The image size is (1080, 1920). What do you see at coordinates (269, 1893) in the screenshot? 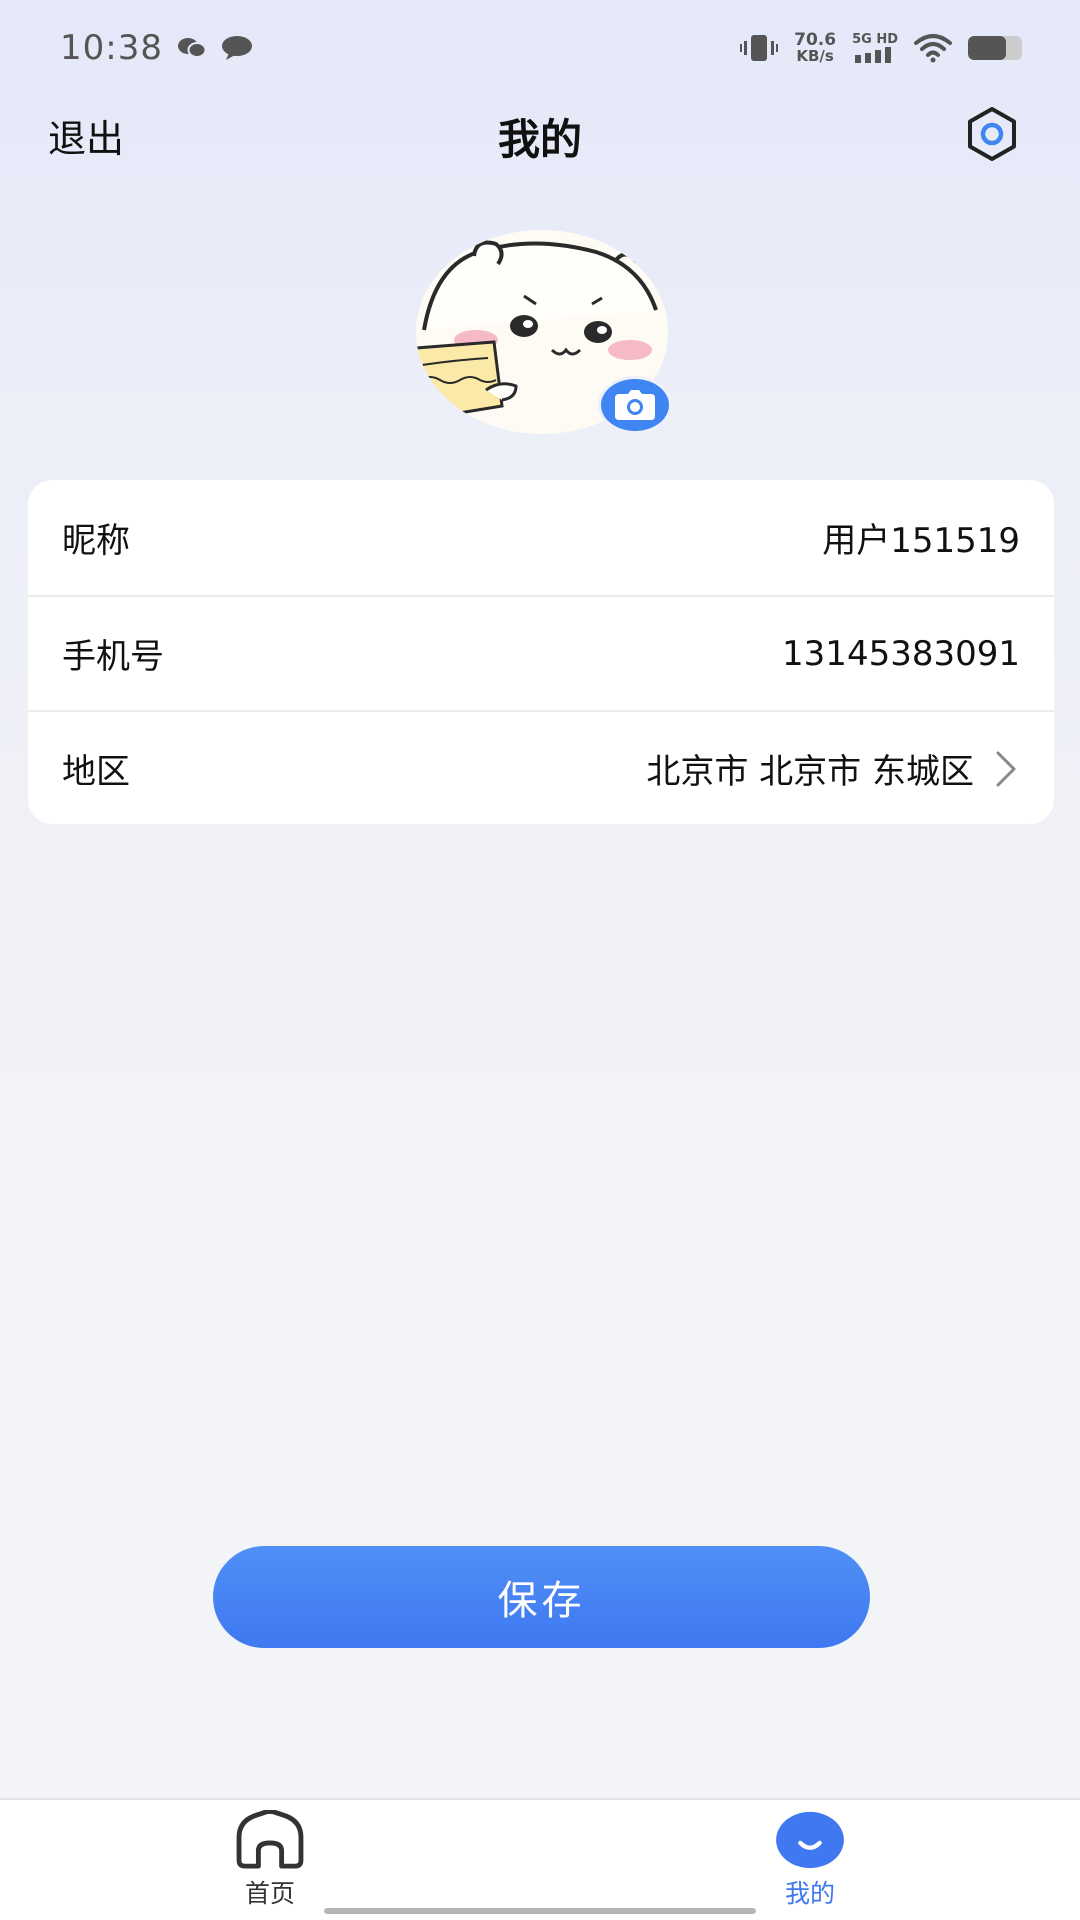
I see `tab-home-label: 首页` at bounding box center [269, 1893].